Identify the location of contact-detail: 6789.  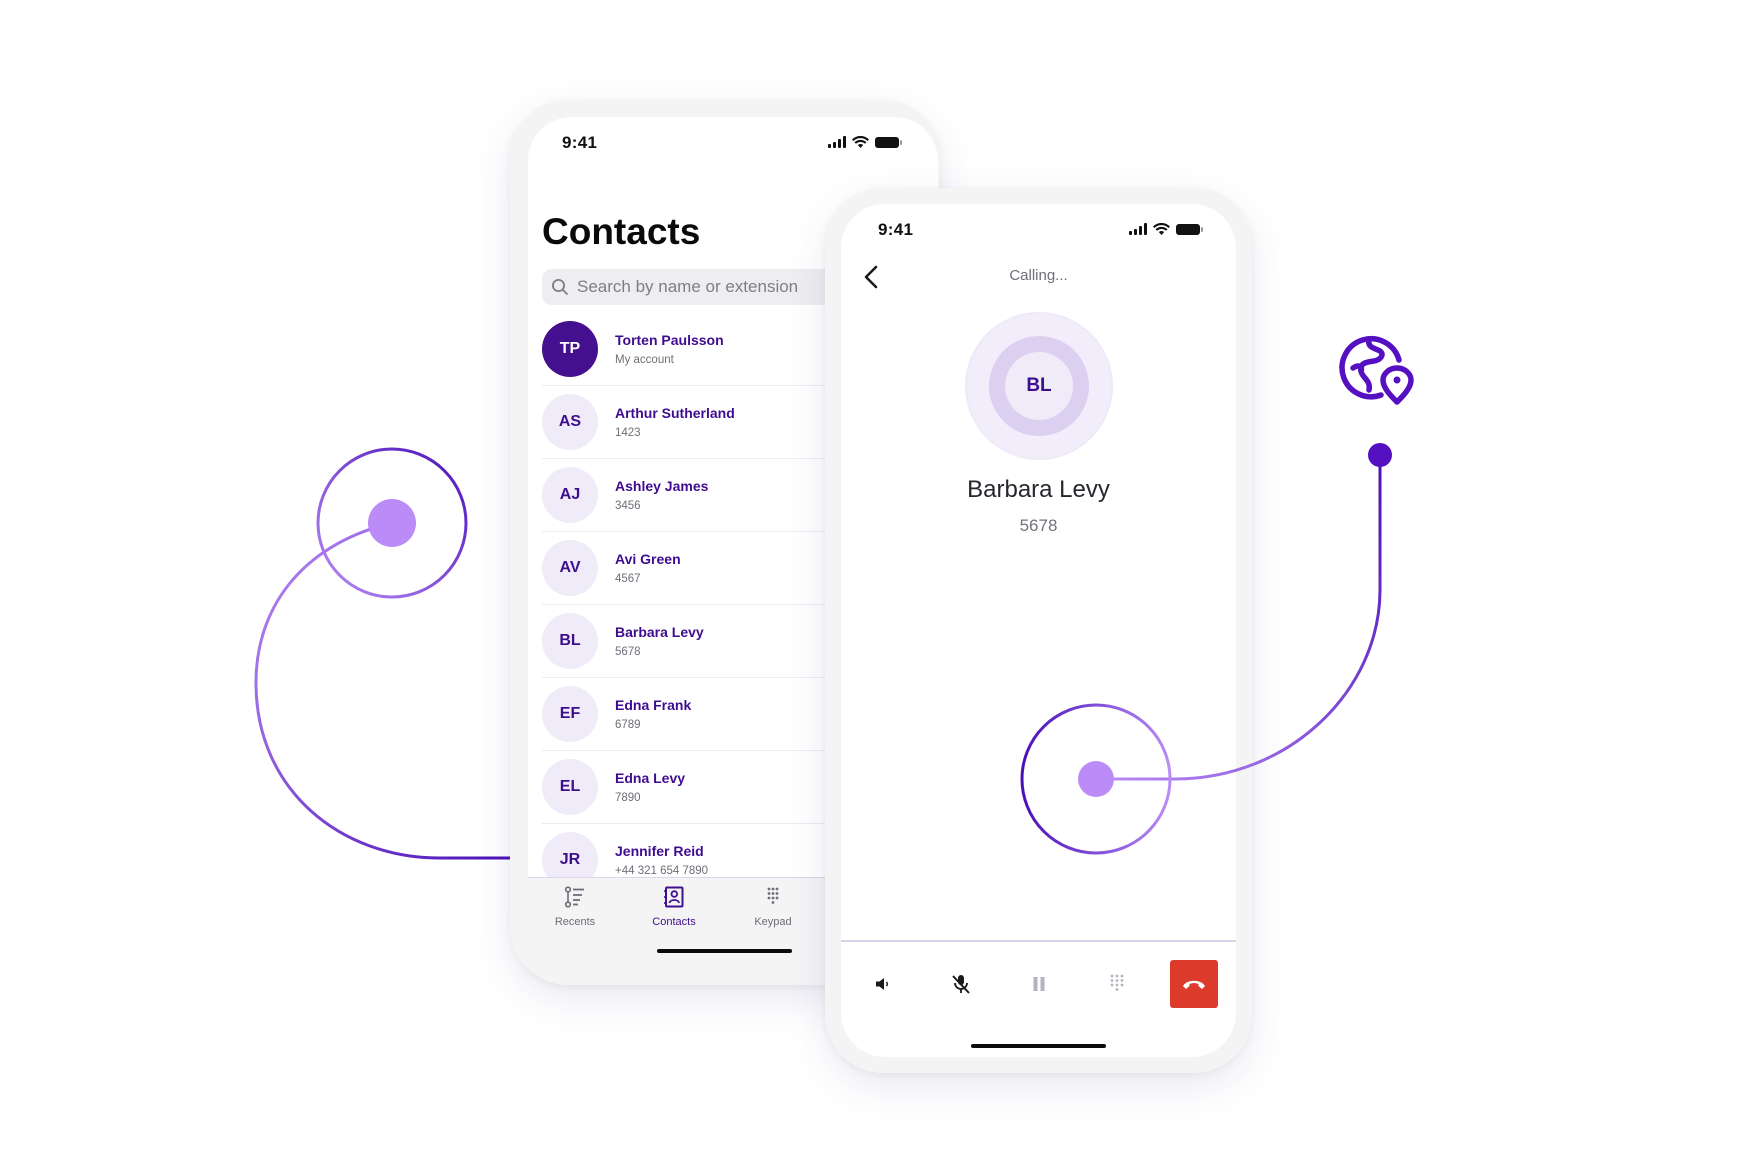
(628, 725).